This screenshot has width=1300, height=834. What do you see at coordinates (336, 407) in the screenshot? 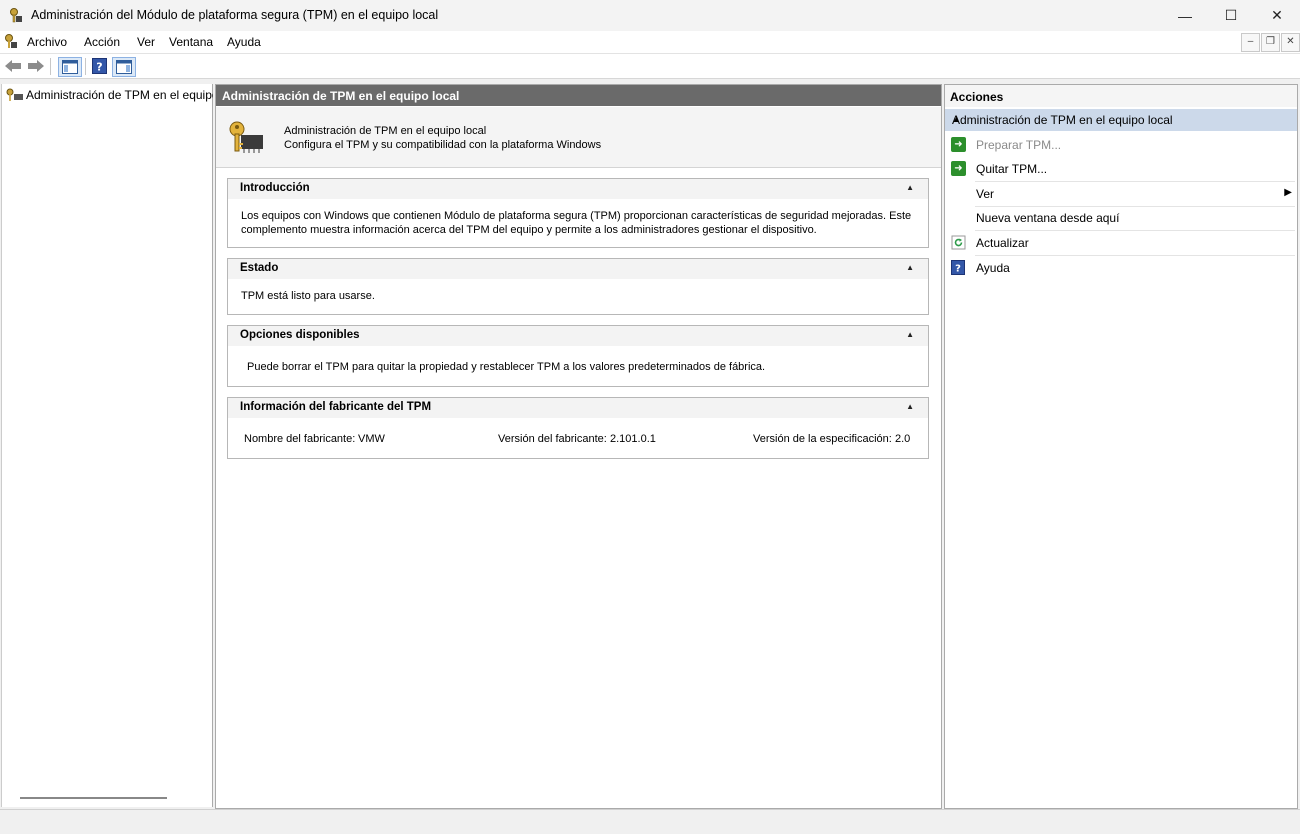
I see `section-title: Información del fabricante del TPM` at bounding box center [336, 407].